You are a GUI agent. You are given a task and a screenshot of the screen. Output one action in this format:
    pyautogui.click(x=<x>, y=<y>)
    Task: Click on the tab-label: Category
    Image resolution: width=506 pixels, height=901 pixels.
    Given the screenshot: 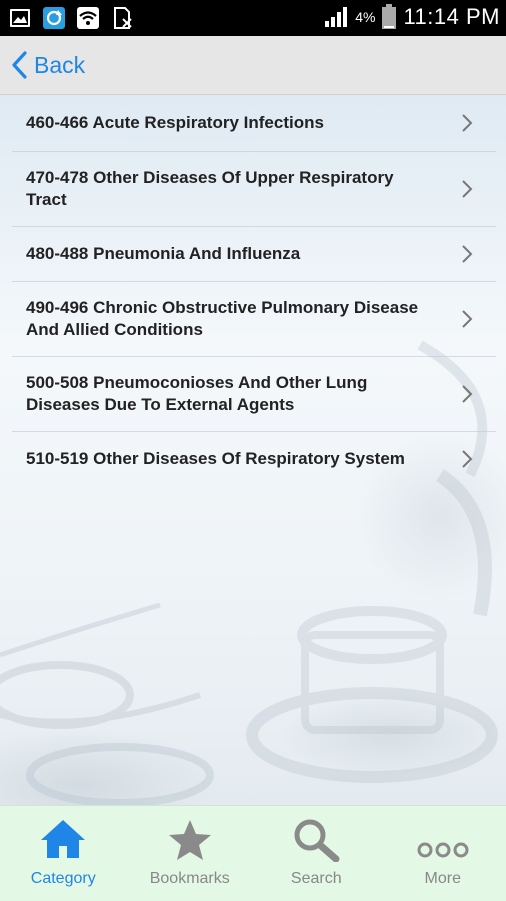 What is the action you would take?
    pyautogui.click(x=63, y=879)
    